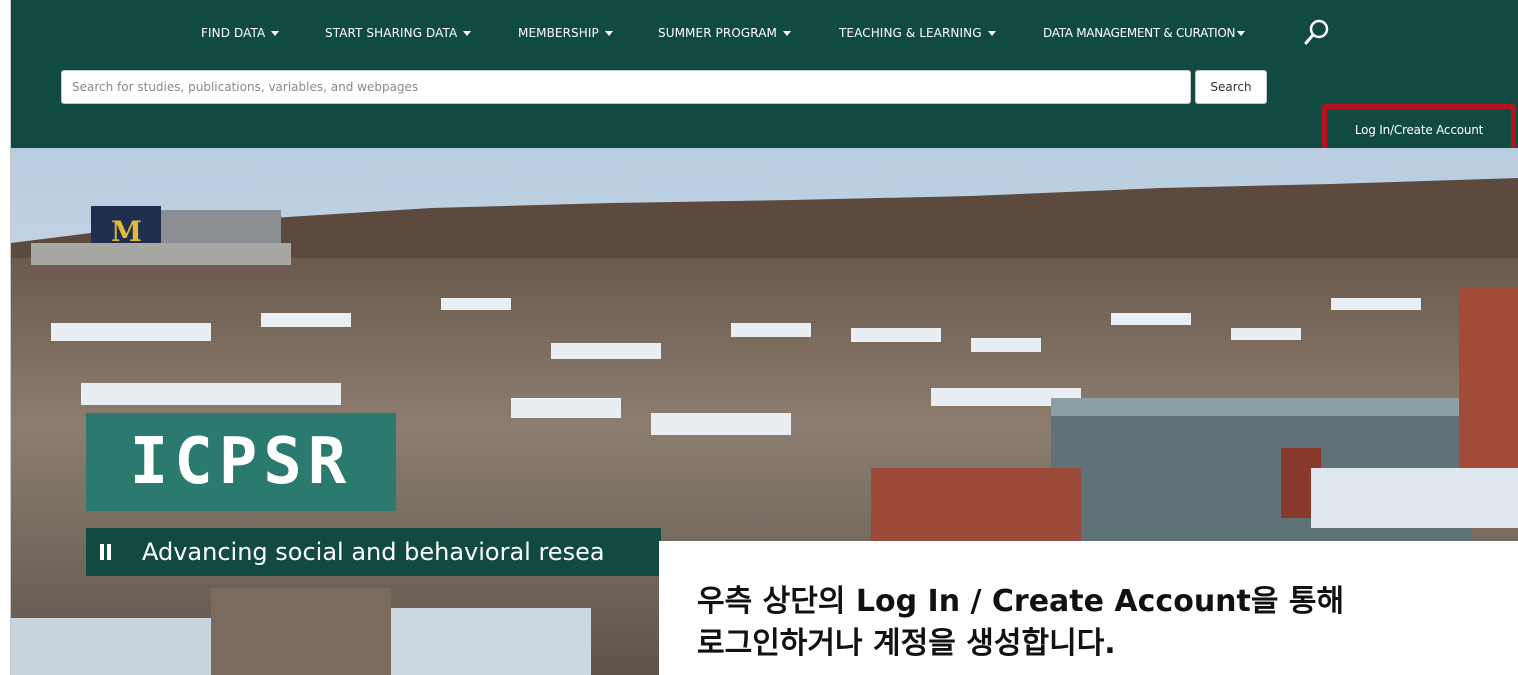 This screenshot has width=1518, height=675. Describe the element at coordinates (391, 33) in the screenshot. I see `nav-label: START SHARING DATA` at that location.